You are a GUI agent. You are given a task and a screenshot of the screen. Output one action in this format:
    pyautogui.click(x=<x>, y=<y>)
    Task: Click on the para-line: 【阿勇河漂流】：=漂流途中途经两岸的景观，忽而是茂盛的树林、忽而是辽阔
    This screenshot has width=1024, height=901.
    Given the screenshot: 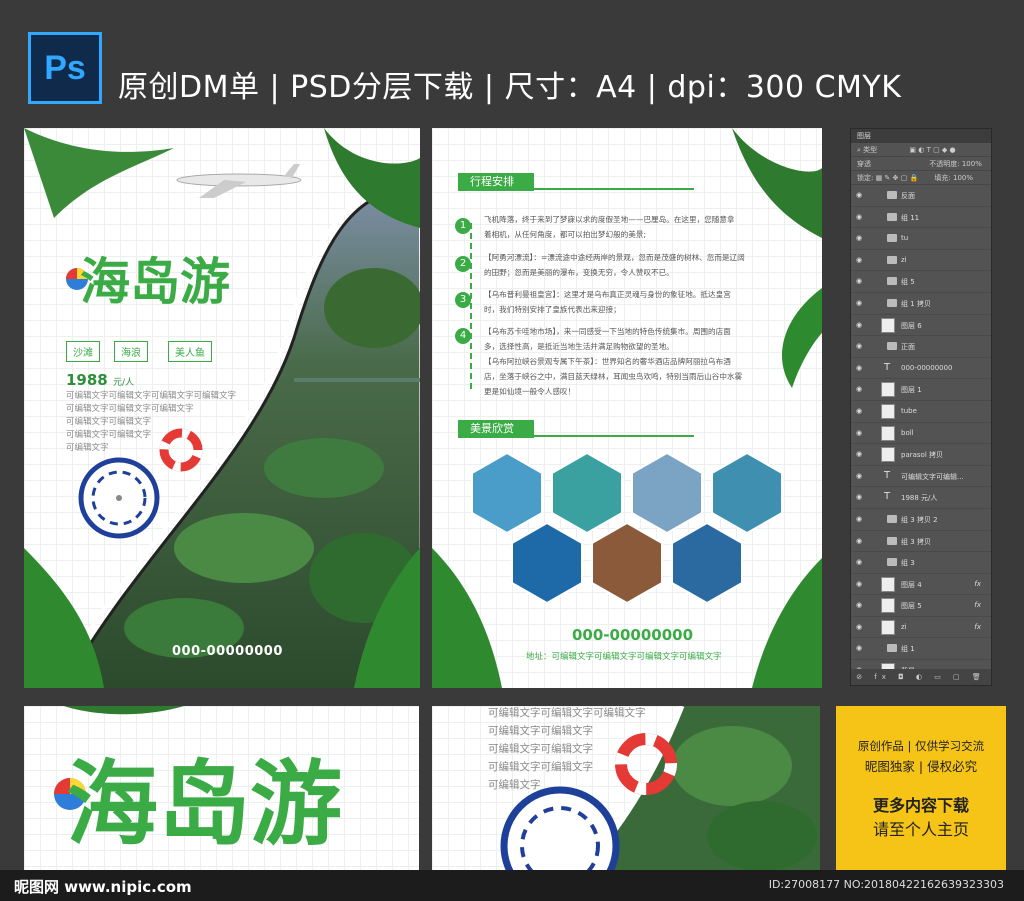 What is the action you would take?
    pyautogui.click(x=614, y=257)
    